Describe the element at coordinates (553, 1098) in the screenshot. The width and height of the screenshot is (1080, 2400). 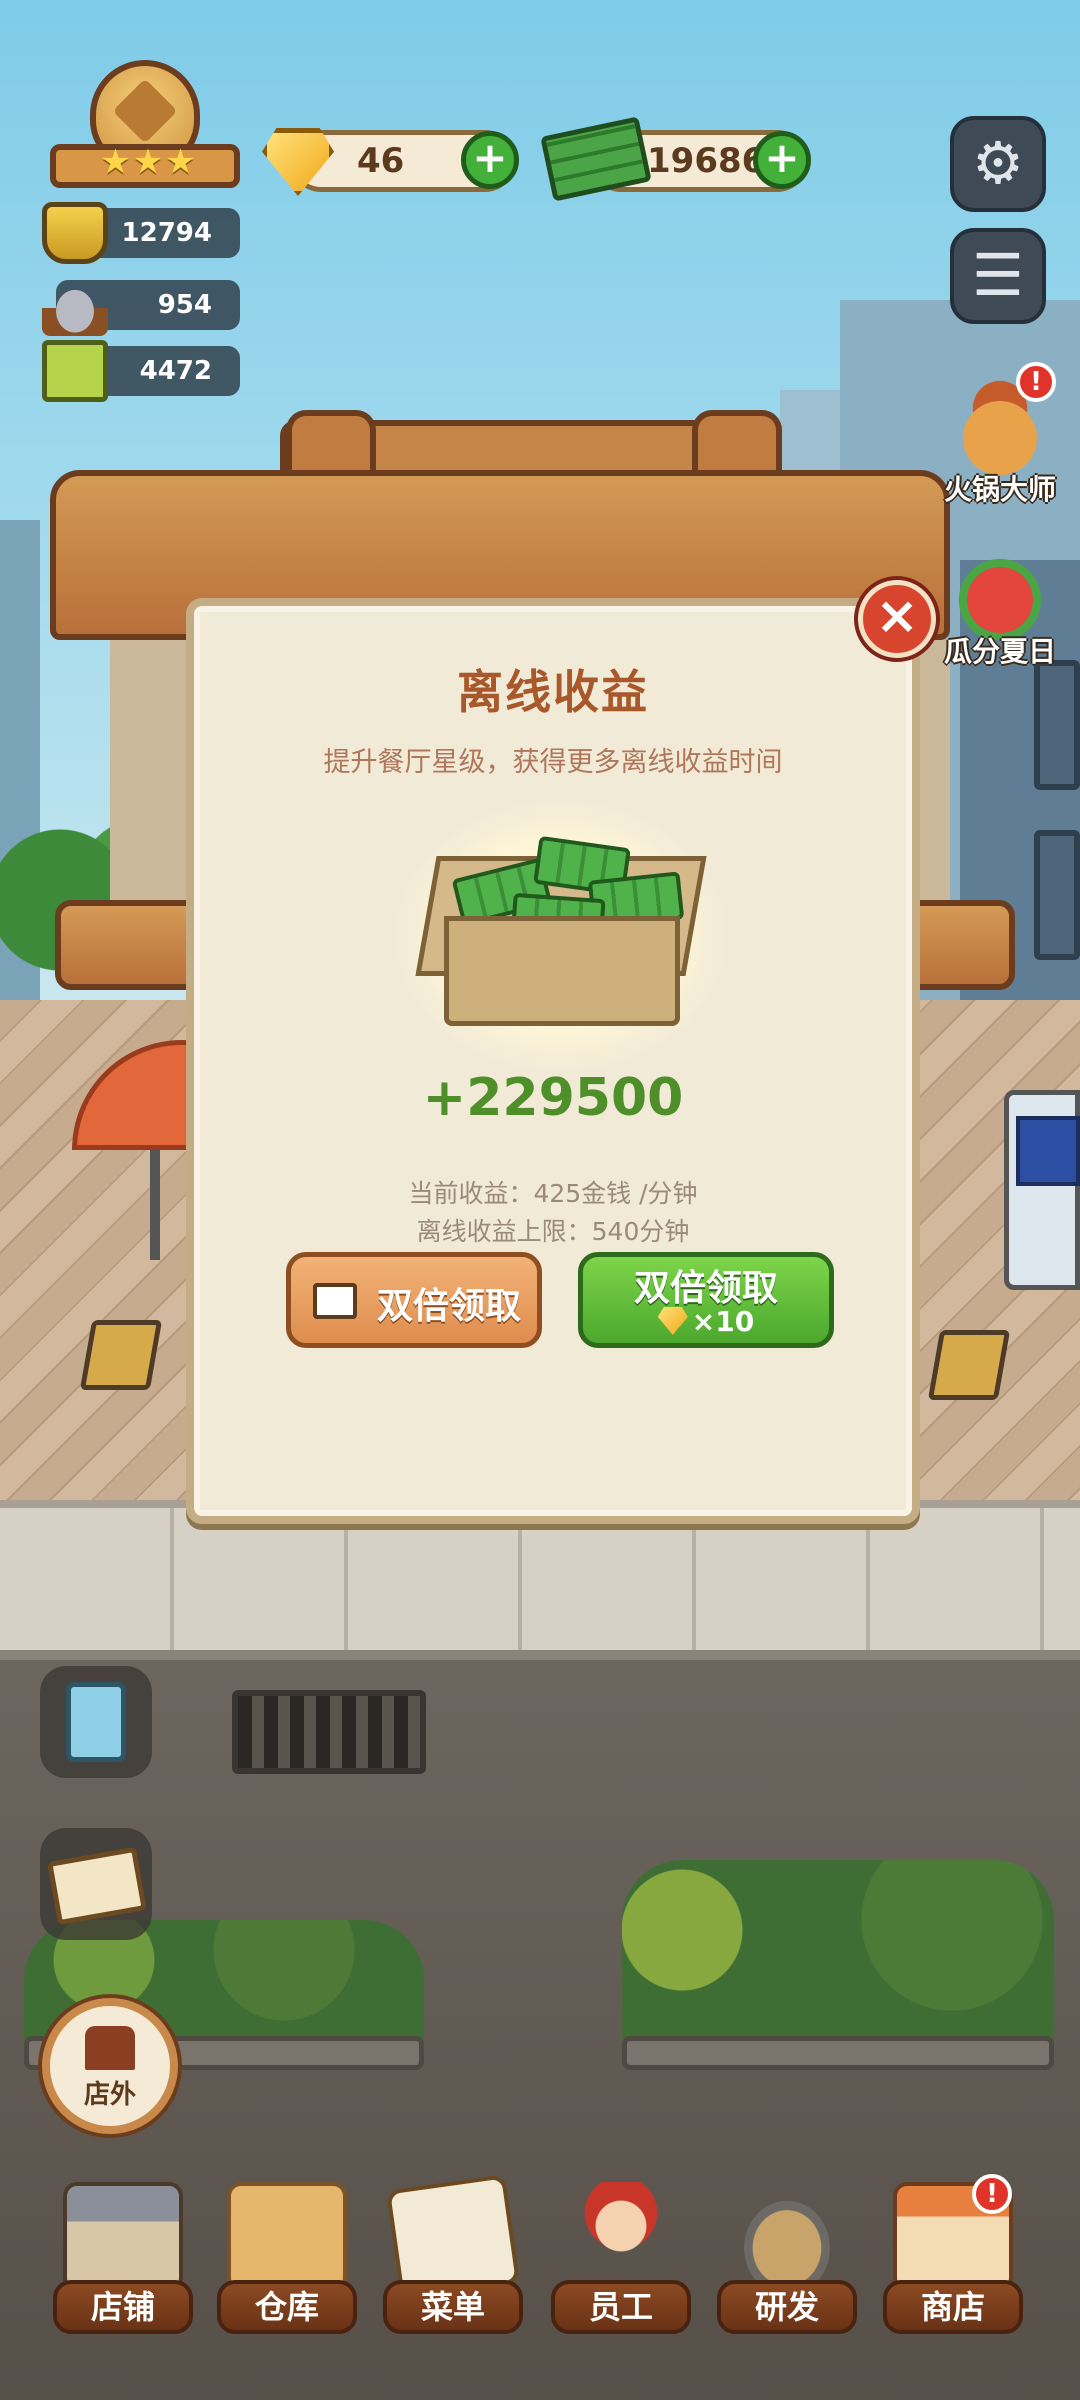
I see `reward-amount: +229500` at that location.